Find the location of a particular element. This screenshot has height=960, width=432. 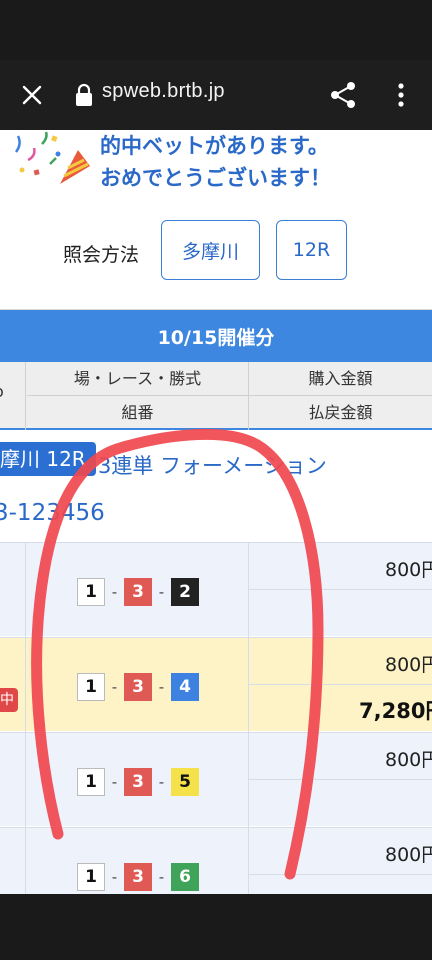

payout-cell: 7,280円 is located at coordinates (340, 708).